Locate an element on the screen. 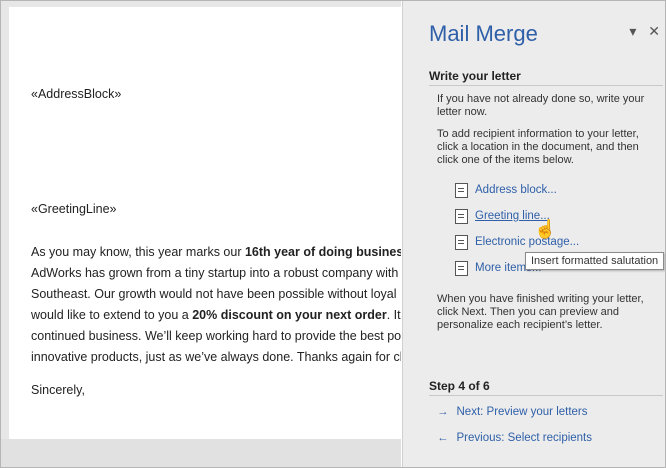 This screenshot has height=468, width=666. step-indicator: Step 4 of 6 is located at coordinates (459, 386).